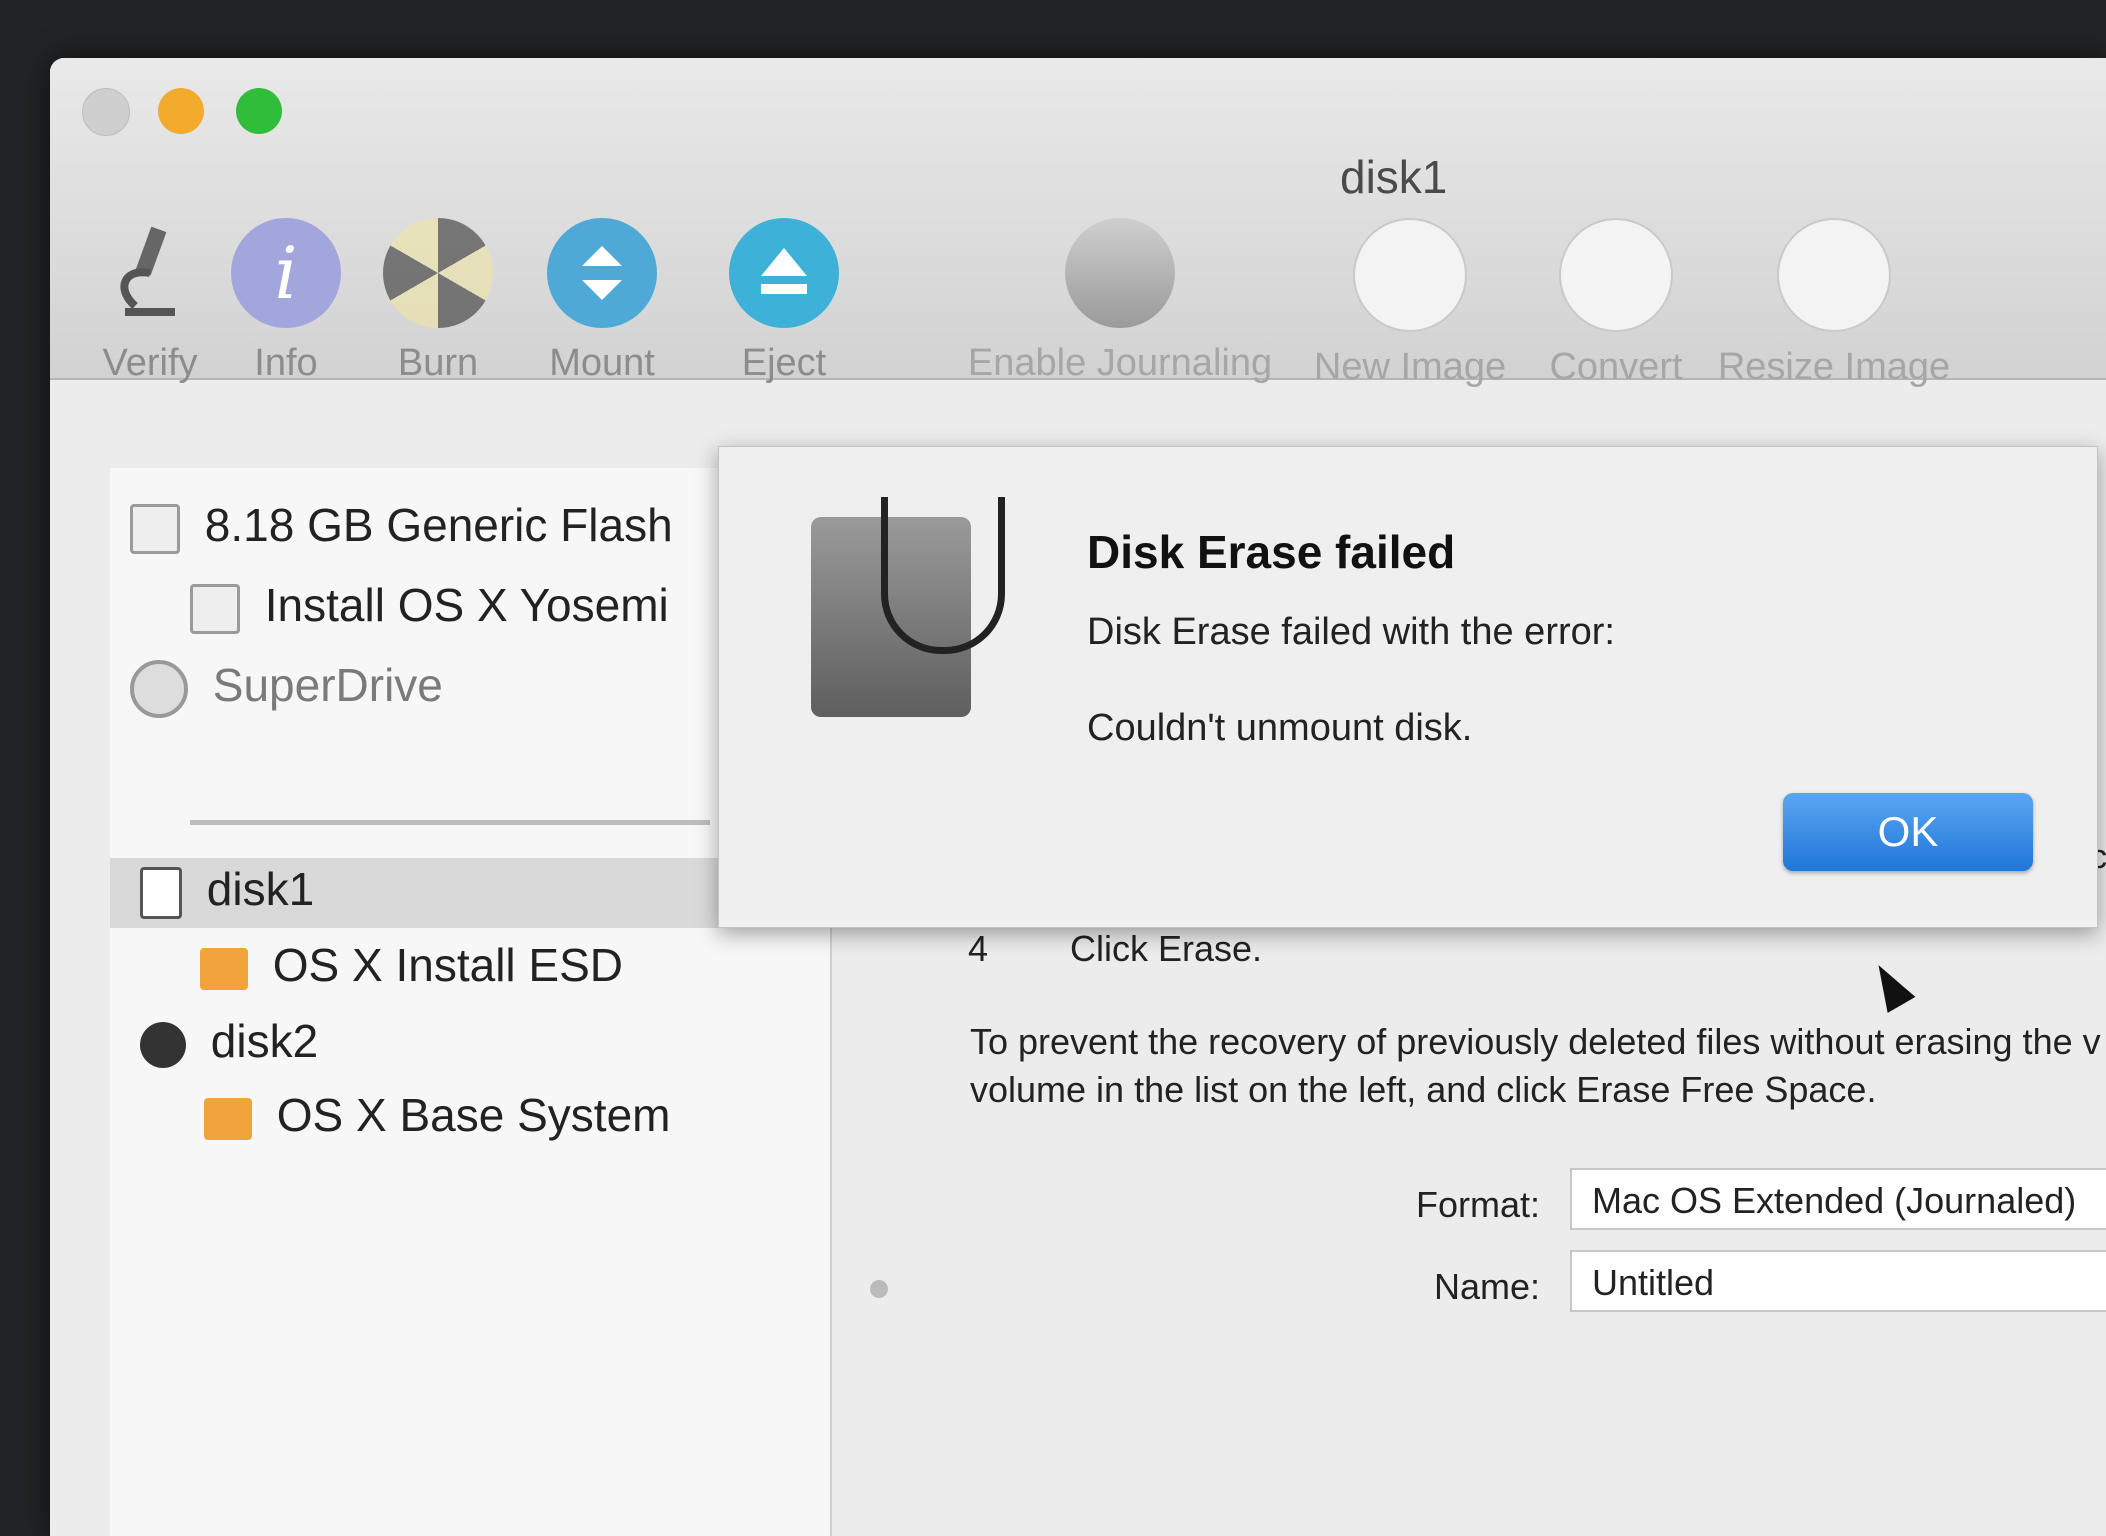  Describe the element at coordinates (438, 363) in the screenshot. I see `burn-label: Burn` at that location.